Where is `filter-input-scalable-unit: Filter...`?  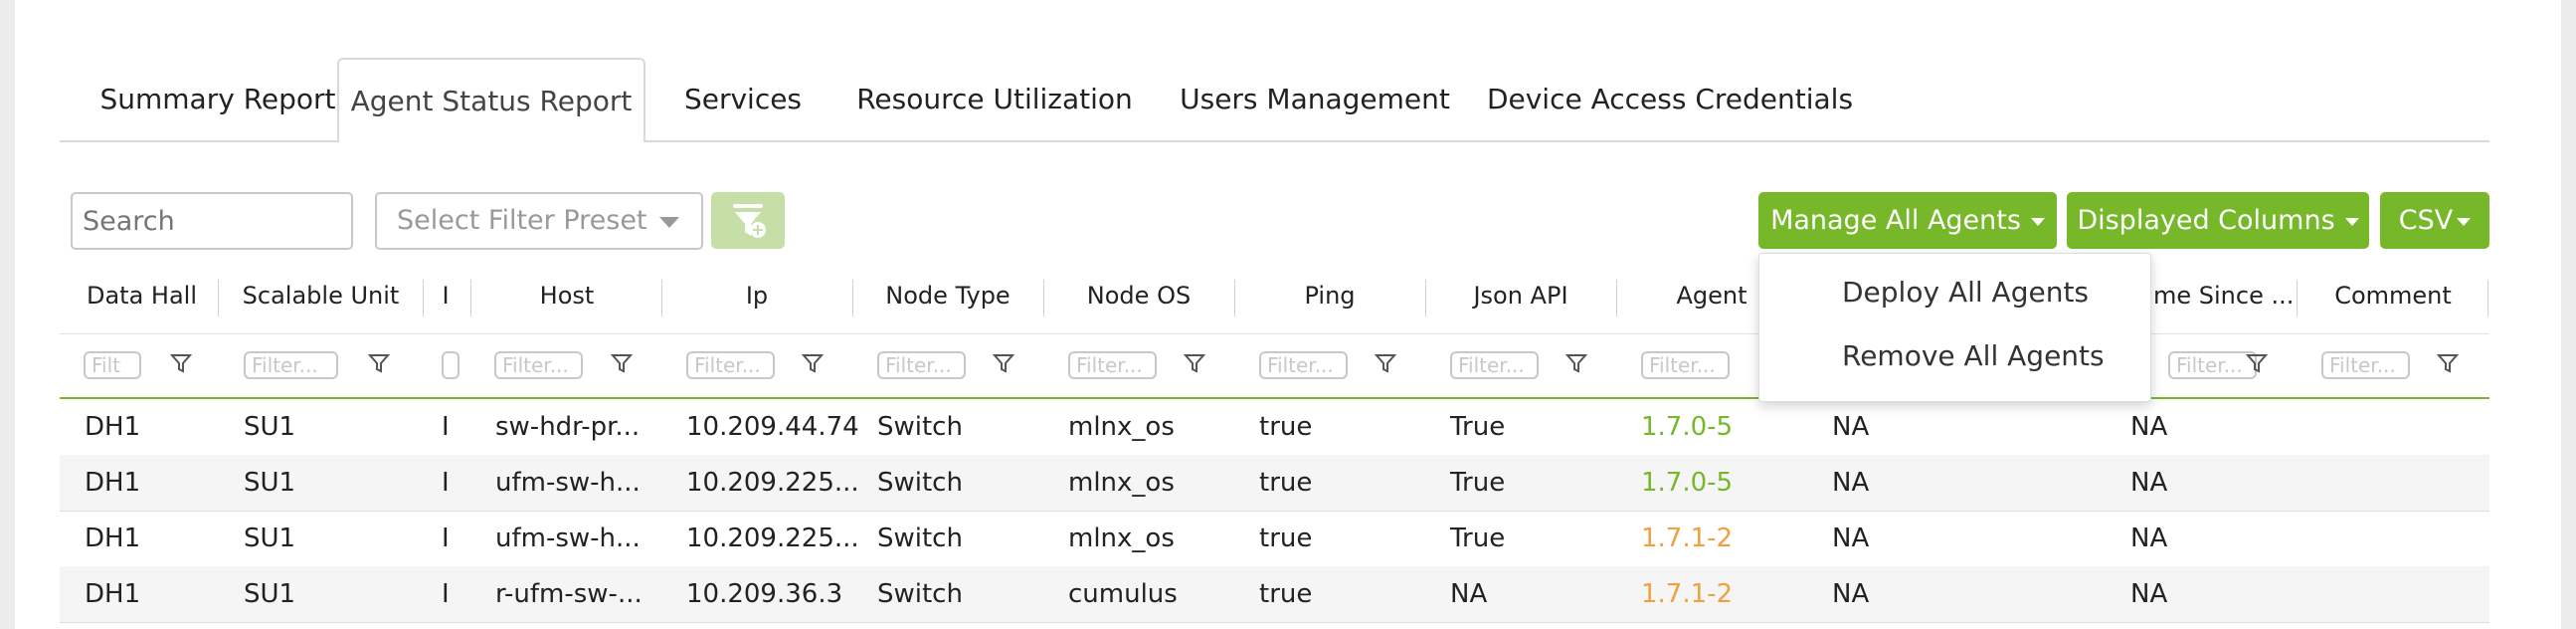 filter-input-scalable-unit: Filter... is located at coordinates (291, 365).